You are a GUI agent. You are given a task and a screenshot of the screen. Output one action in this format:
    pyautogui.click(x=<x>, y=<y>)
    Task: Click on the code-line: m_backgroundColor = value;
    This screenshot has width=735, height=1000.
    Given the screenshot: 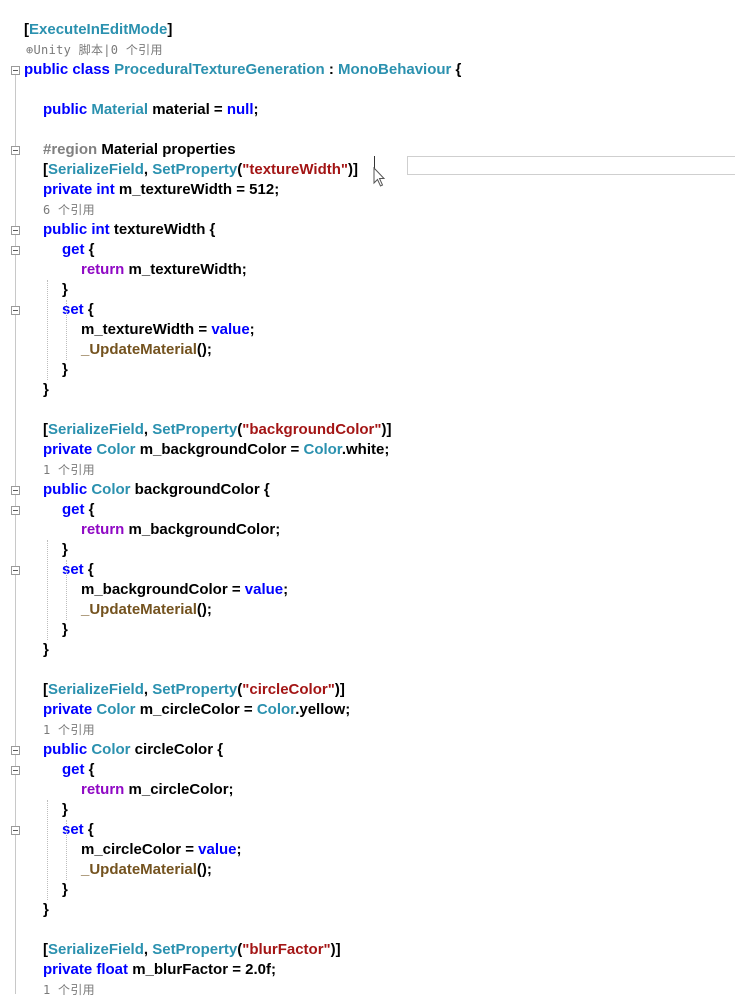 What is the action you would take?
    pyautogui.click(x=367, y=590)
    